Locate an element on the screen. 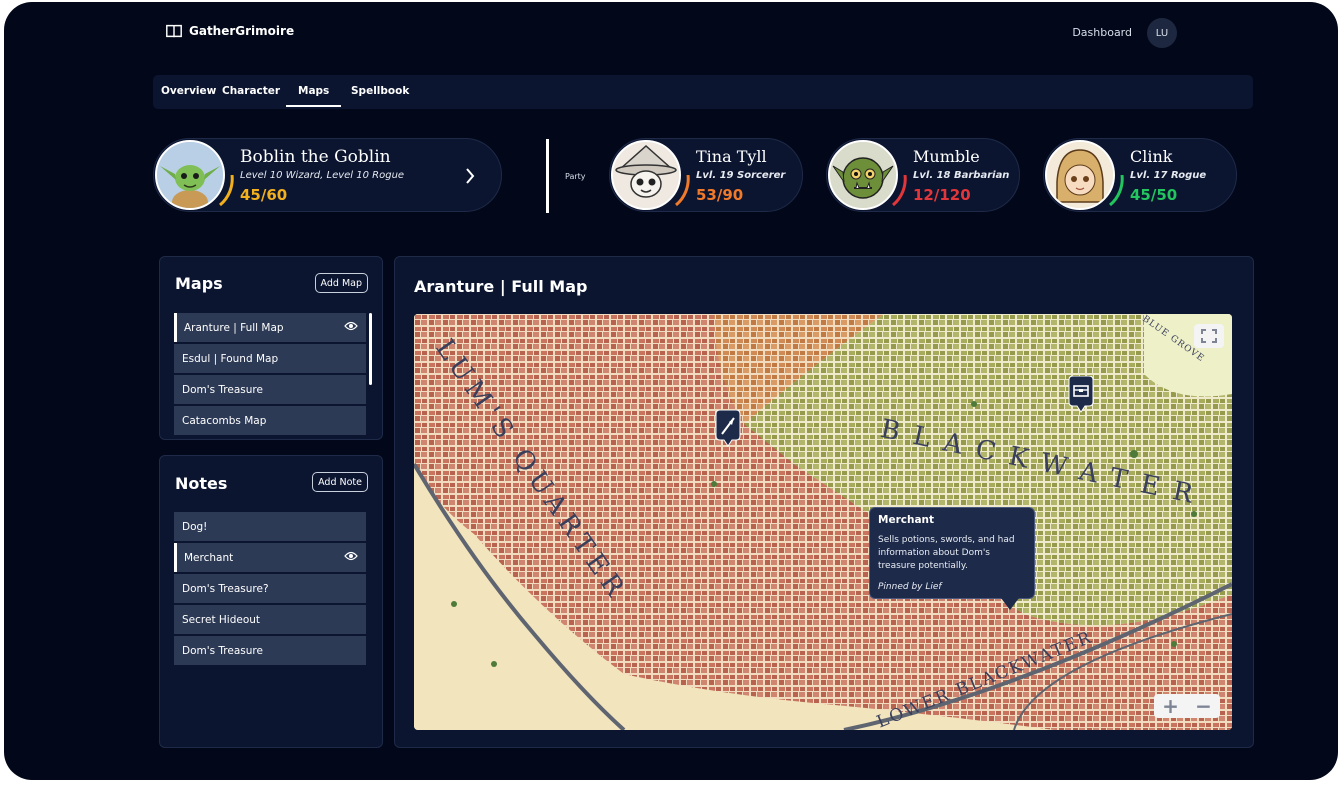  party-member-card: Mumble Lvl. 18 Barbarian 12/120 is located at coordinates (923, 175).